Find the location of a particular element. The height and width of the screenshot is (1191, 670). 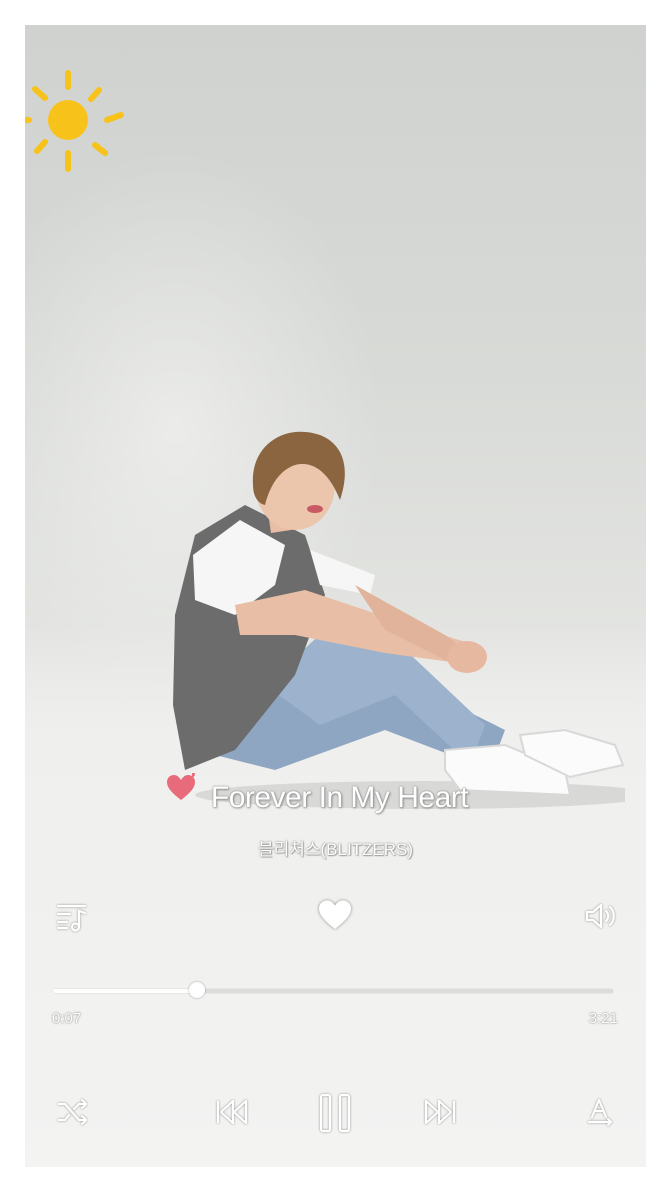

playlist-icon is located at coordinates (71, 918).